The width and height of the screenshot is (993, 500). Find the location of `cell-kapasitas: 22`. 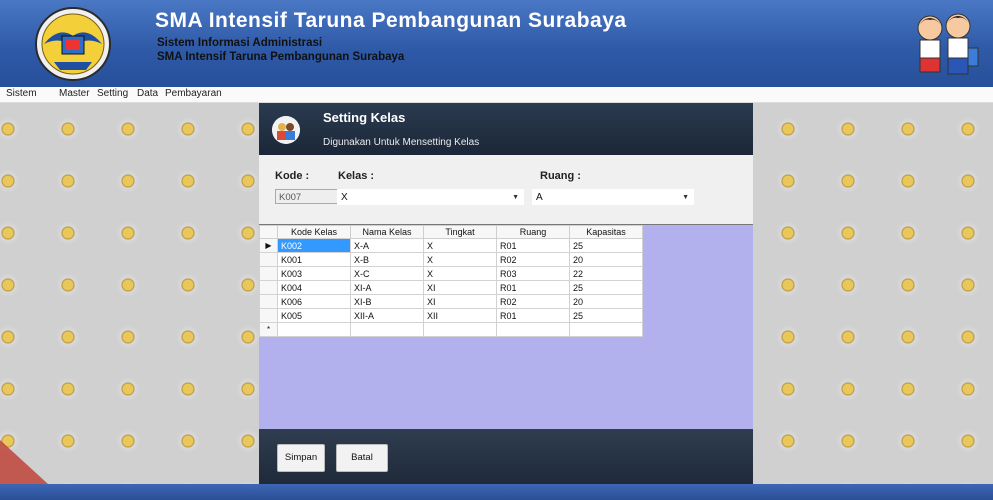

cell-kapasitas: 22 is located at coordinates (606, 273).